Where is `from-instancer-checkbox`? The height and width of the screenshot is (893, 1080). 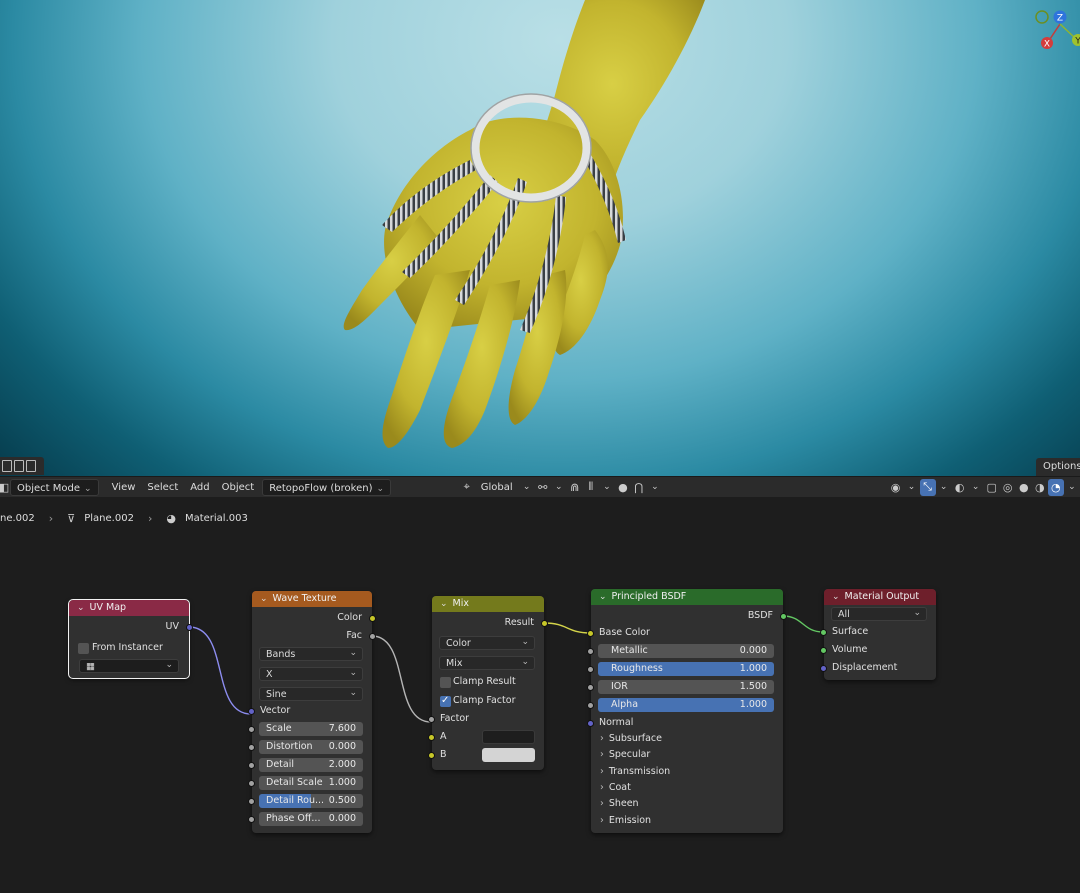 from-instancer-checkbox is located at coordinates (83, 648).